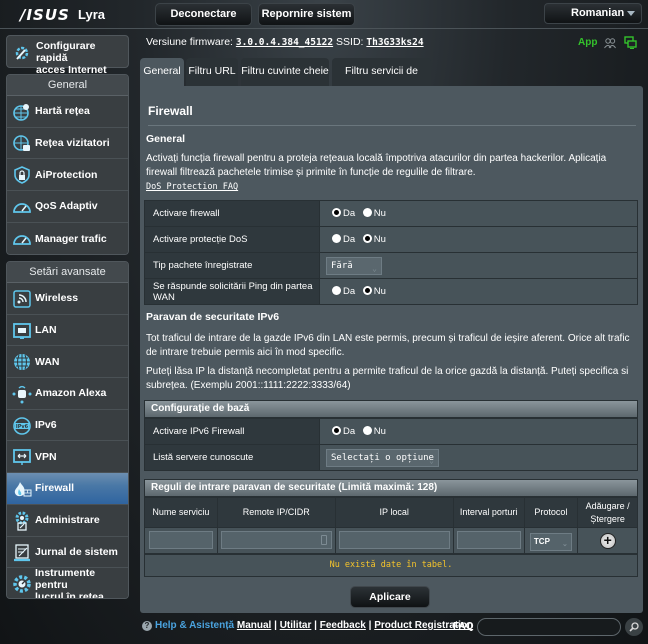 The height and width of the screenshot is (644, 648). What do you see at coordinates (67, 582) in the screenshot?
I see `sidebar-item-network-tools: Instrumente pentru lucrul în rețea` at bounding box center [67, 582].